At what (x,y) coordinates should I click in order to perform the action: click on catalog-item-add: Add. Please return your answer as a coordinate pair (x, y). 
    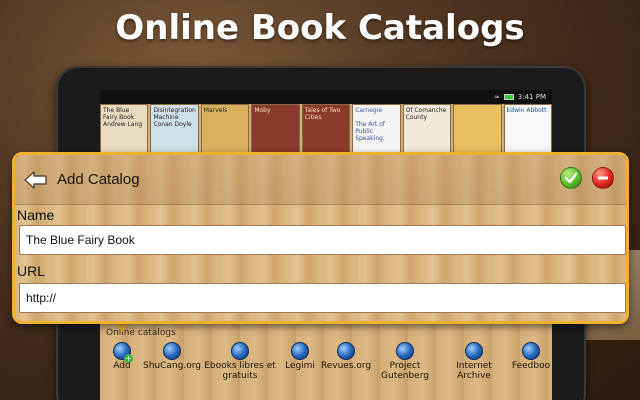
    Looking at the image, I should click on (122, 361).